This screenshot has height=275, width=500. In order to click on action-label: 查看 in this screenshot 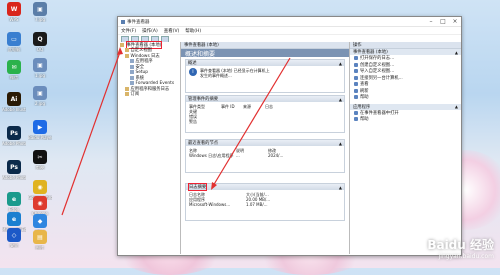, I will do `click(364, 85)`.